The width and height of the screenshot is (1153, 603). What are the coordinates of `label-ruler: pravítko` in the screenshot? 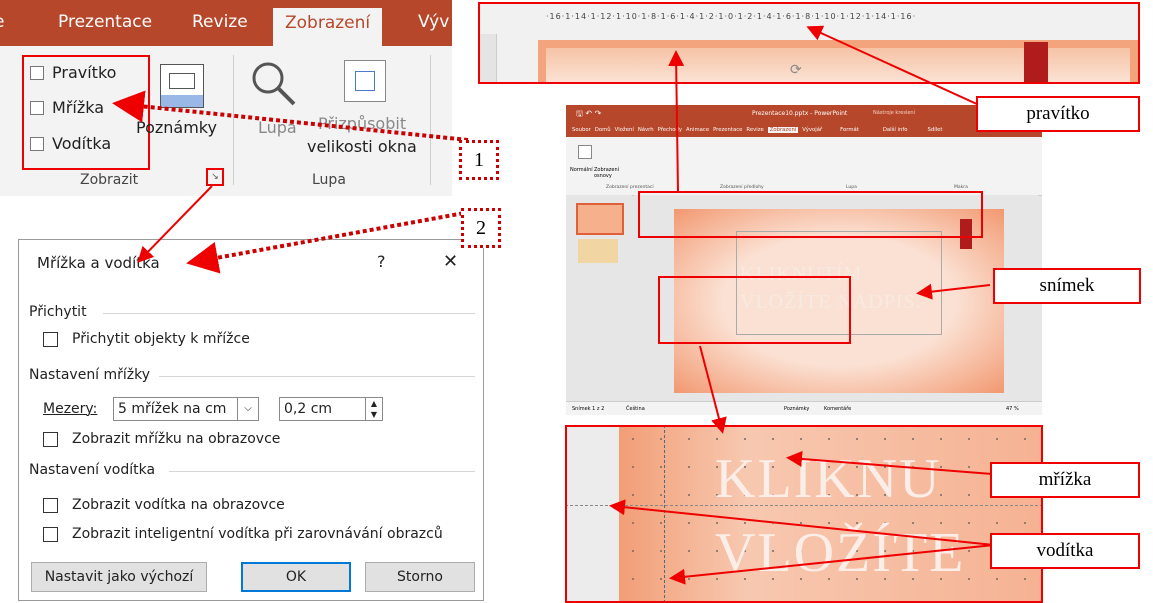 It's located at (1058, 114).